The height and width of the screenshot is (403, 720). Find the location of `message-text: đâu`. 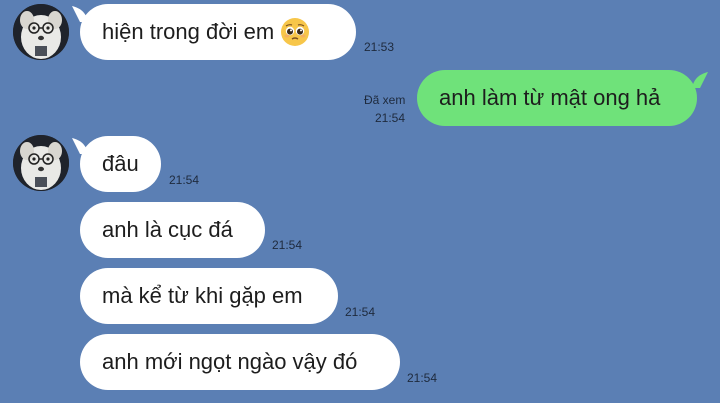

message-text: đâu is located at coordinates (120, 163).